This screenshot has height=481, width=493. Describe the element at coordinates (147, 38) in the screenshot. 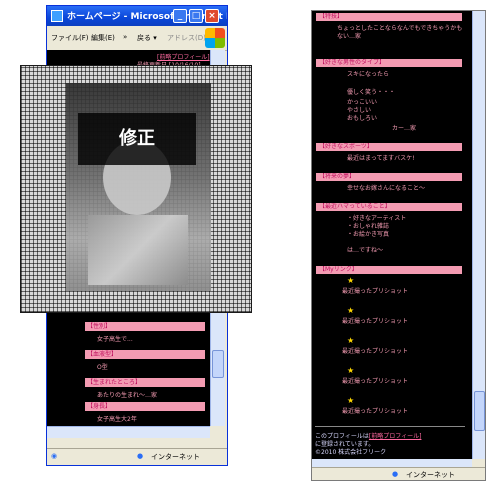

I see `back-button: 戻る ▾` at that location.